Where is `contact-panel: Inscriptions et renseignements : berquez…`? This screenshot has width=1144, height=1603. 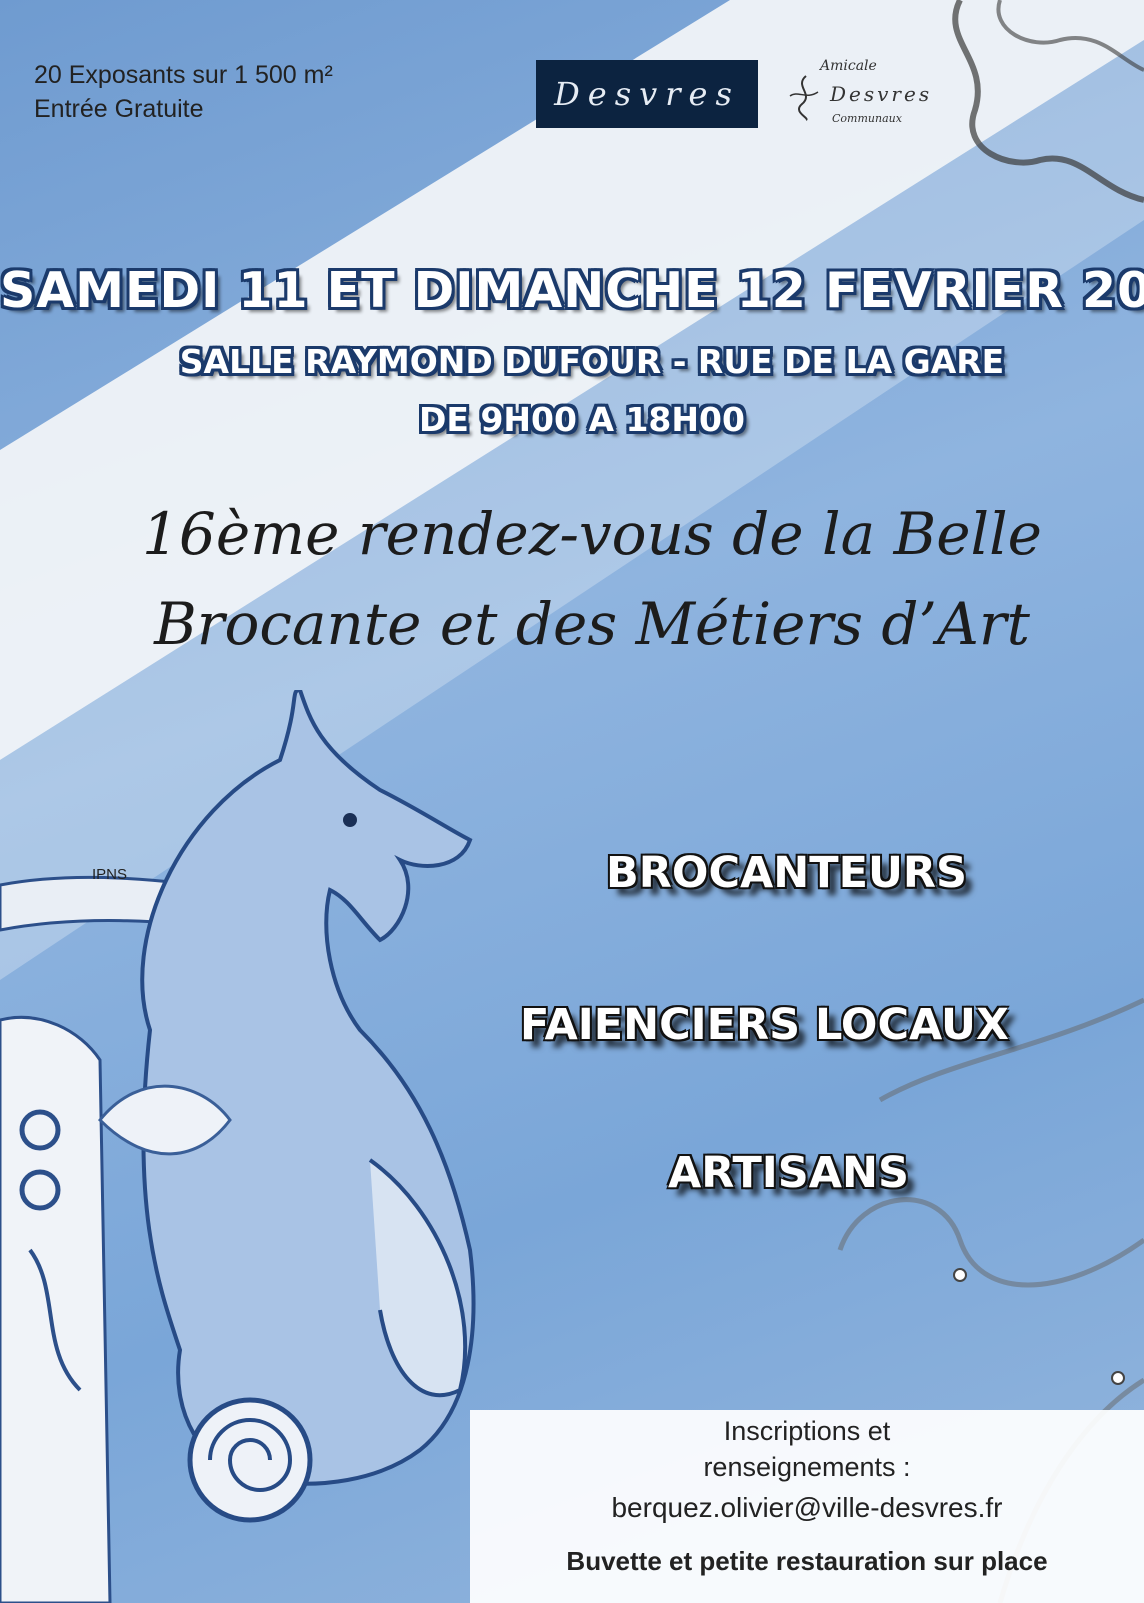
contact-panel: Inscriptions et renseignements : berquez… is located at coordinates (807, 1506).